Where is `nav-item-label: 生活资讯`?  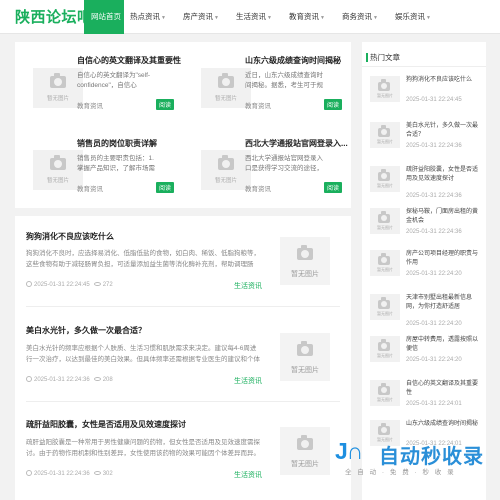
nav-item-label: 生活资讯 is located at coordinates (251, 16).